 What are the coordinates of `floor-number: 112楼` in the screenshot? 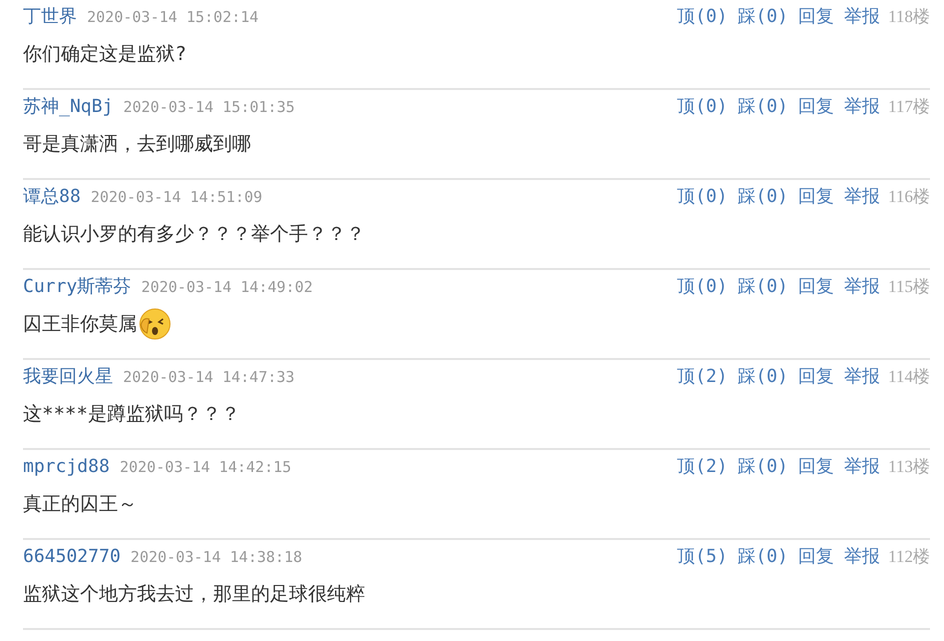 It's located at (909, 557).